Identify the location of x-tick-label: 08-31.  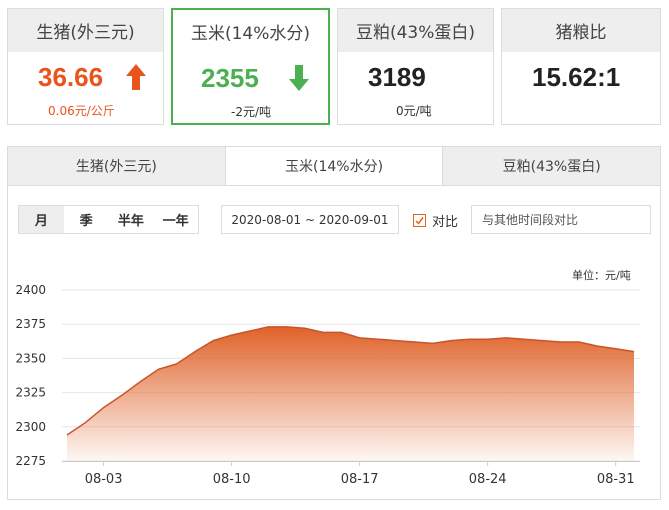
(616, 479).